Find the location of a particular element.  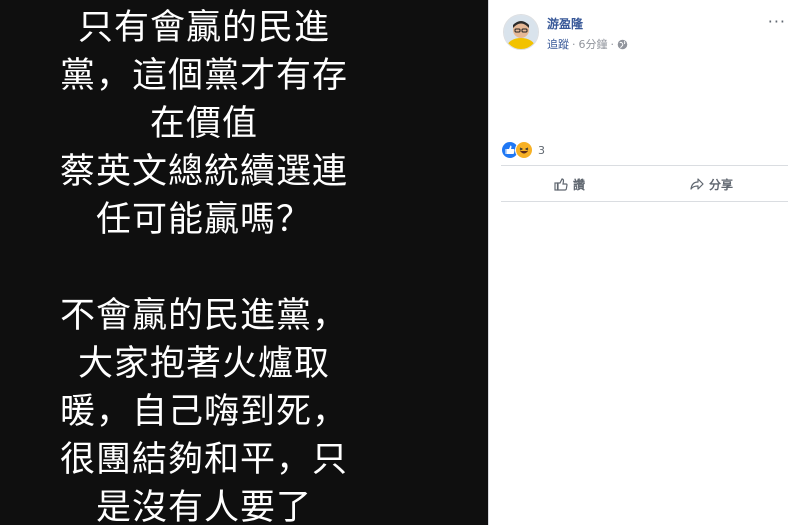

post-meta: 追蹤 · 6分鐘 · is located at coordinates (587, 44).